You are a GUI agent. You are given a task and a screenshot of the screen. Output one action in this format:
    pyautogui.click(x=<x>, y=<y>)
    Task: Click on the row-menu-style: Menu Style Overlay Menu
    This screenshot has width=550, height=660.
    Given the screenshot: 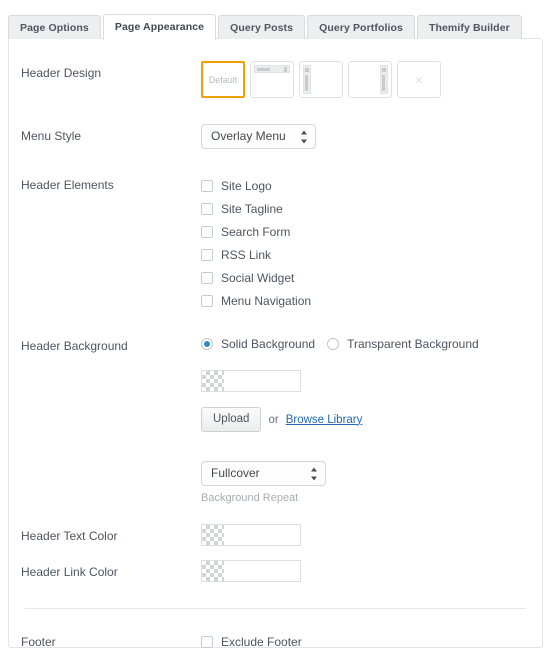 What is the action you would take?
    pyautogui.click(x=275, y=123)
    